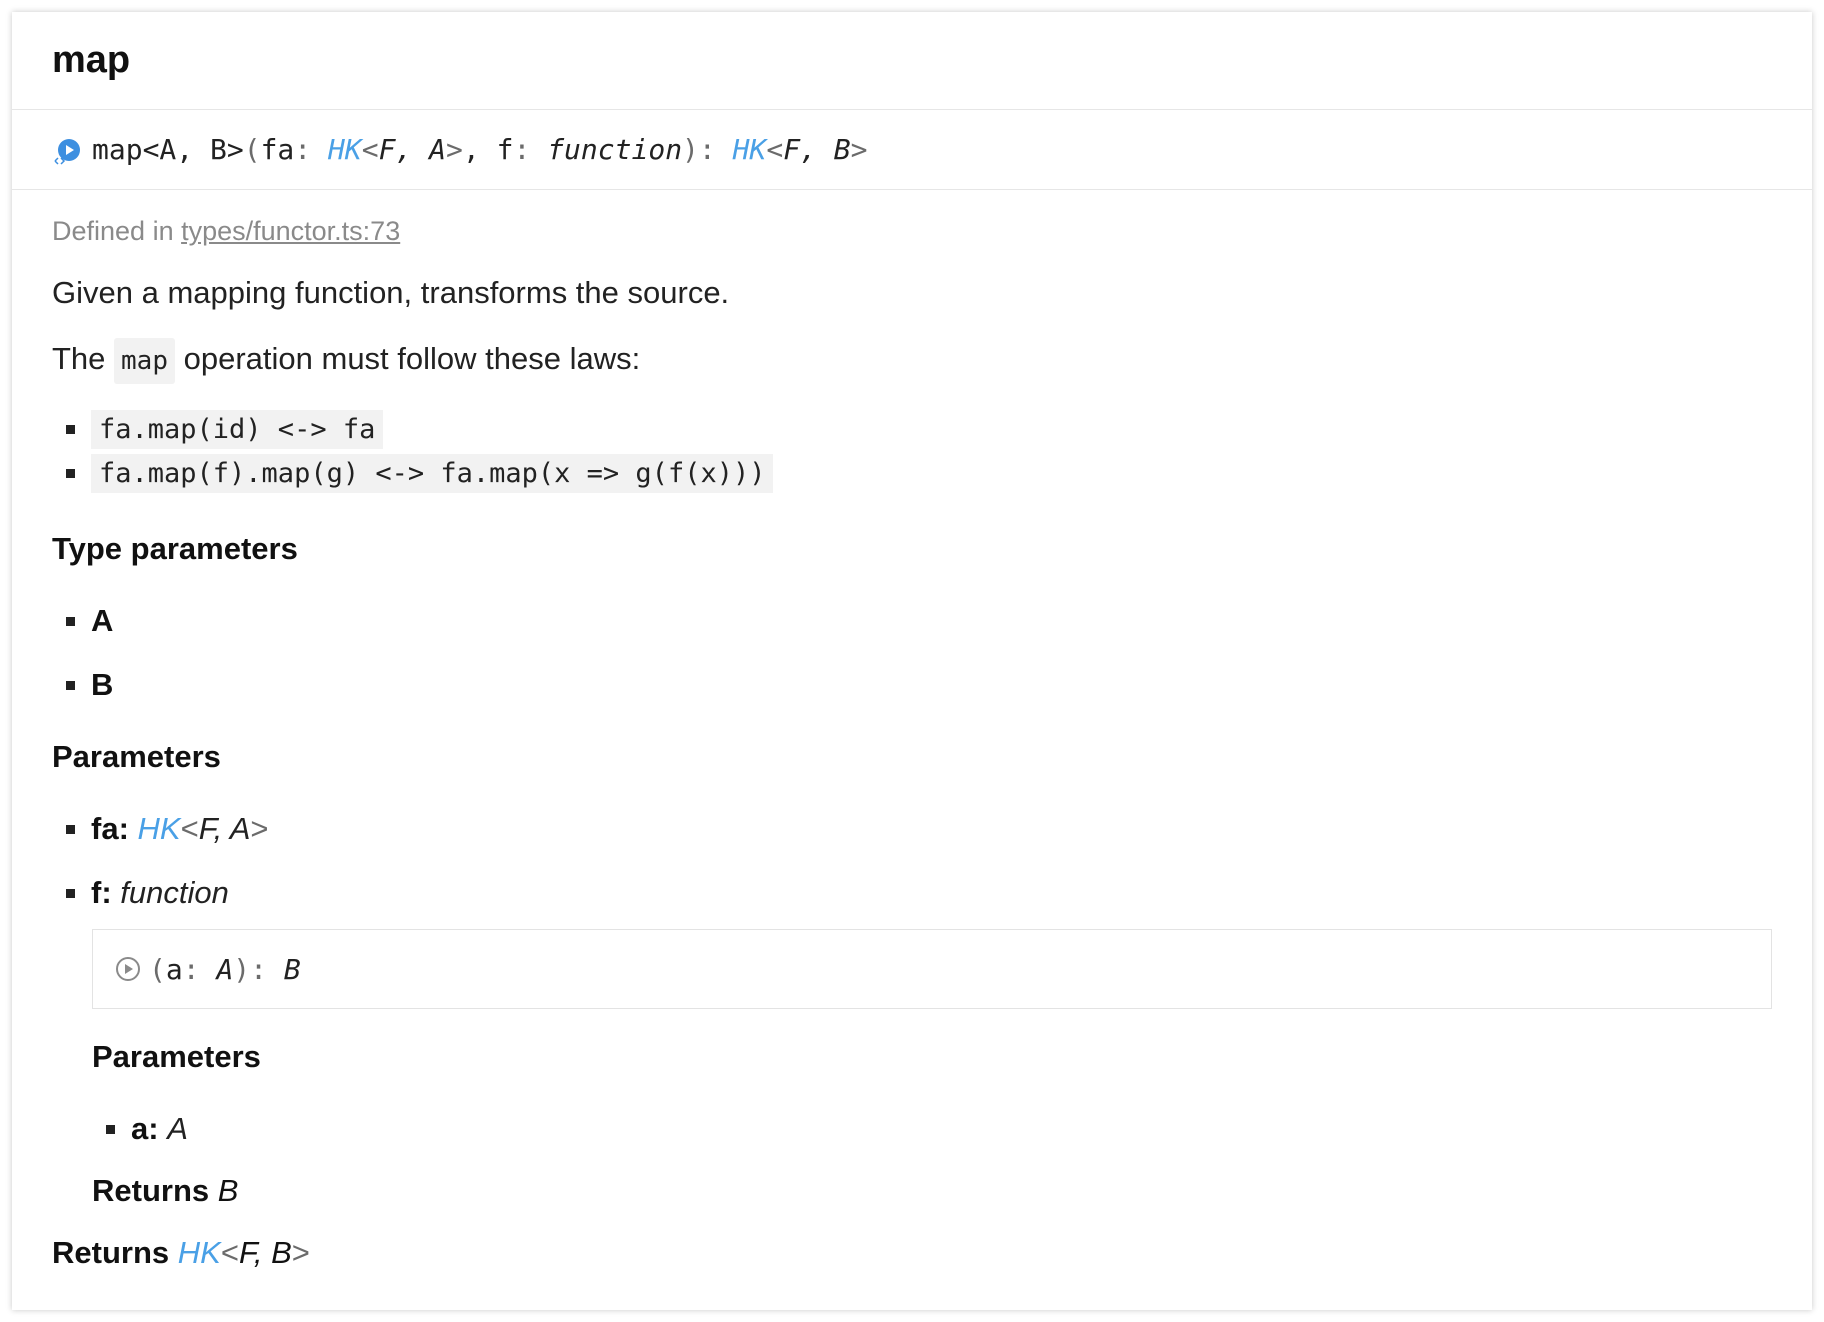 Image resolution: width=1824 pixels, height=1322 pixels. I want to click on play-circle-icon, so click(128, 969).